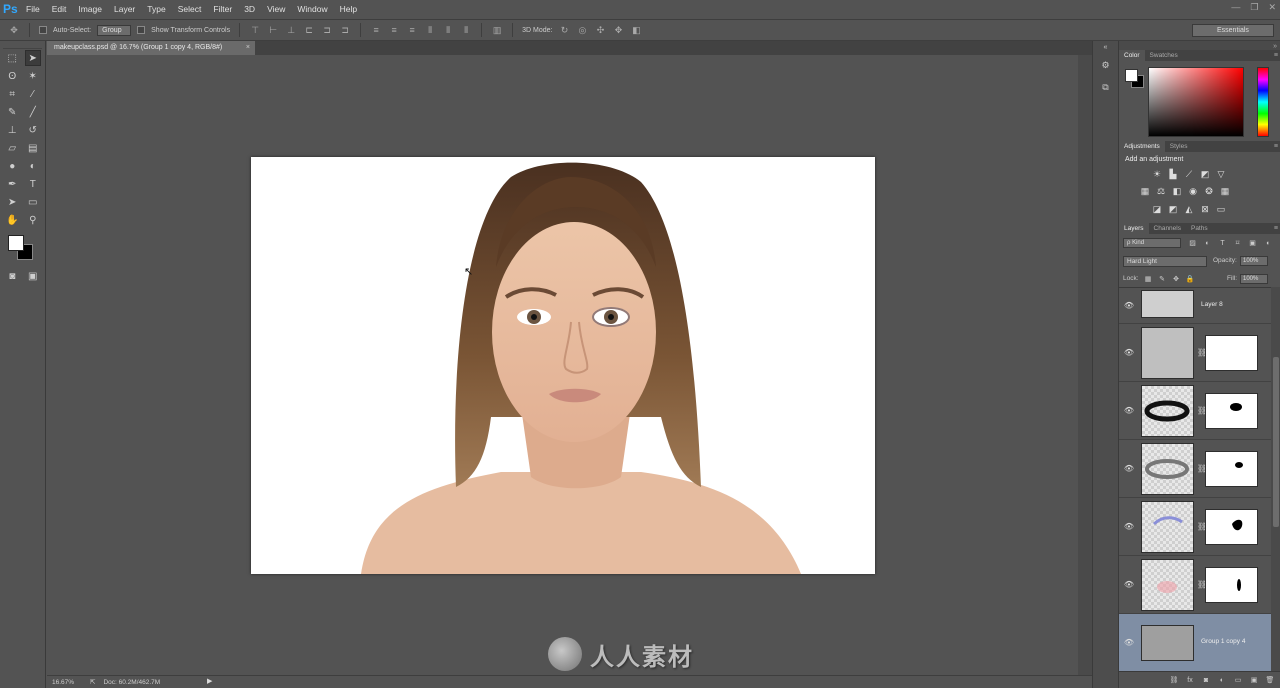 The width and height of the screenshot is (1280, 688). Describe the element at coordinates (1192, 243) in the screenshot. I see `filter-pixel-icon: ▨` at that location.